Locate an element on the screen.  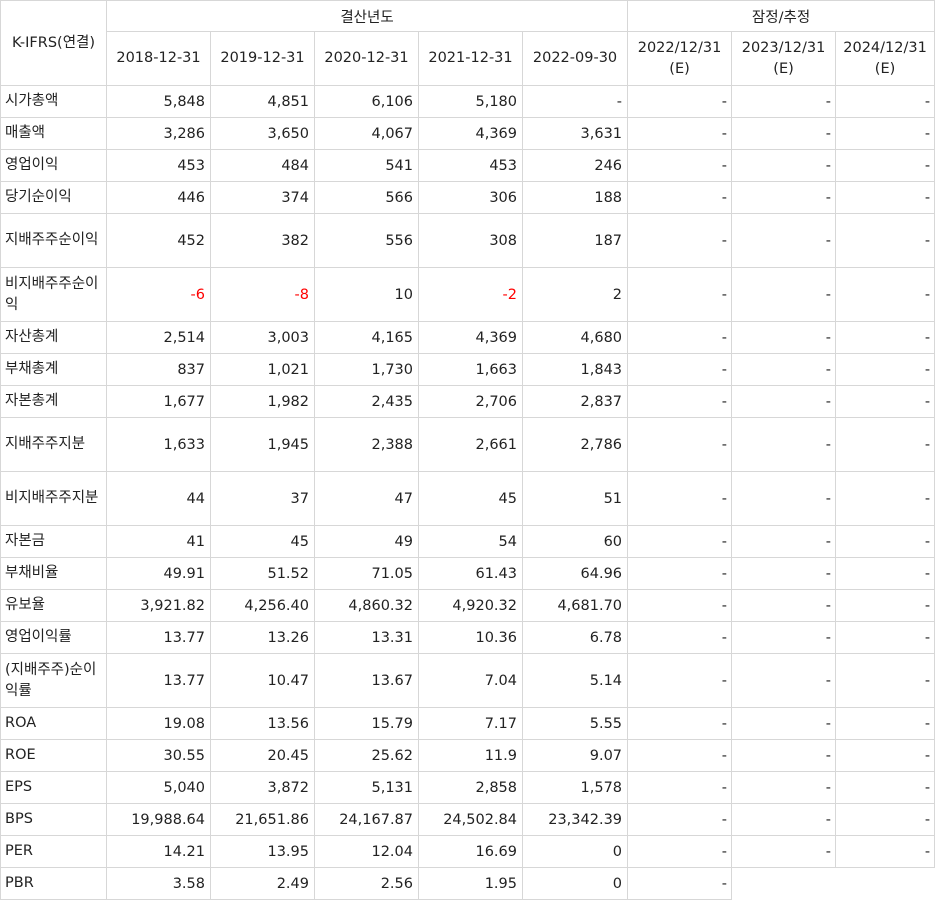
value-cell: 71.05 is located at coordinates (366, 573).